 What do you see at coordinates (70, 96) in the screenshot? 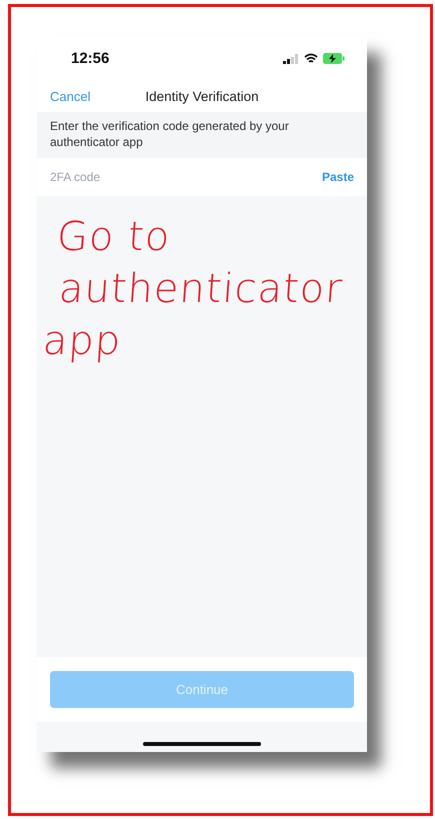
I see `cancel-link: Cancel` at bounding box center [70, 96].